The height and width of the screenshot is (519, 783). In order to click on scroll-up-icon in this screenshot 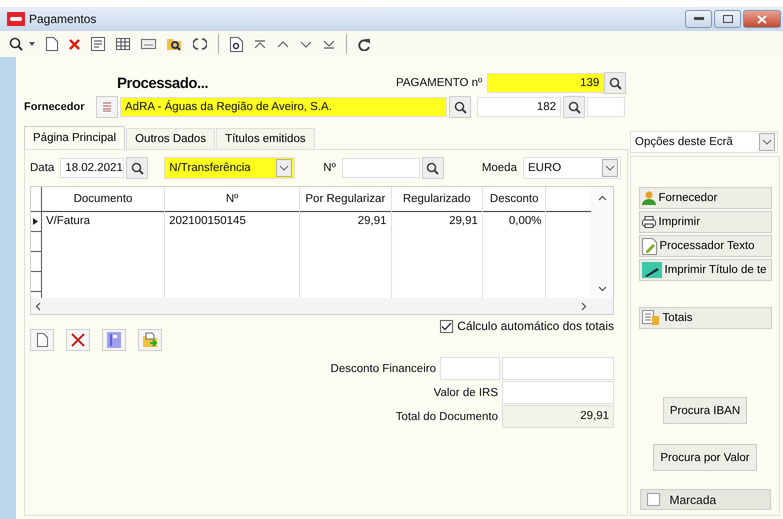, I will do `click(602, 198)`.